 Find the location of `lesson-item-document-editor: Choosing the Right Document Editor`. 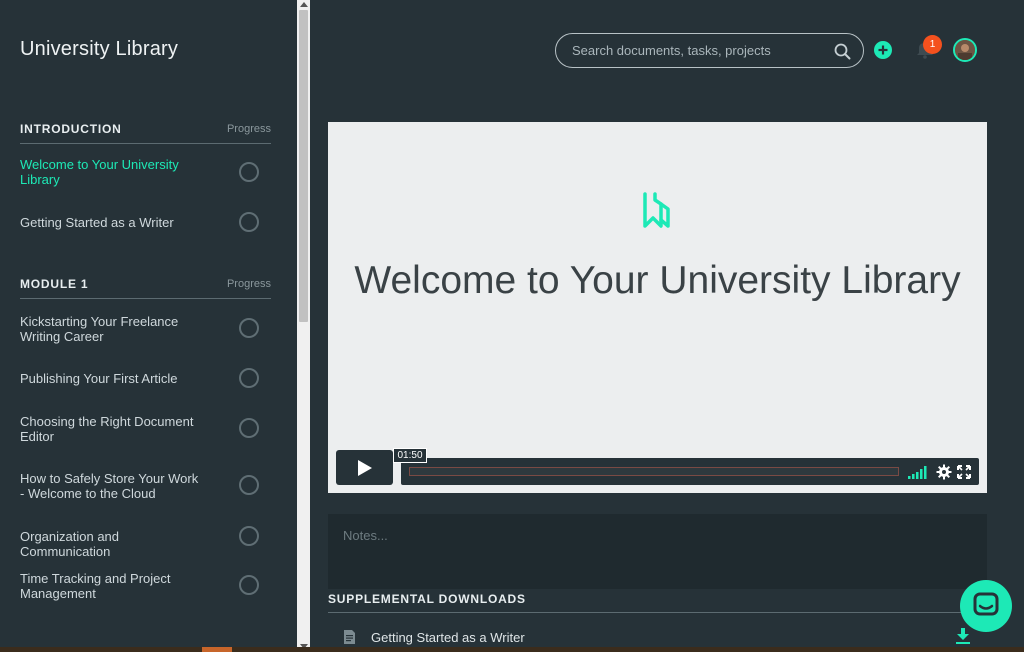

lesson-item-document-editor: Choosing the Right Document Editor is located at coordinates (145, 430).